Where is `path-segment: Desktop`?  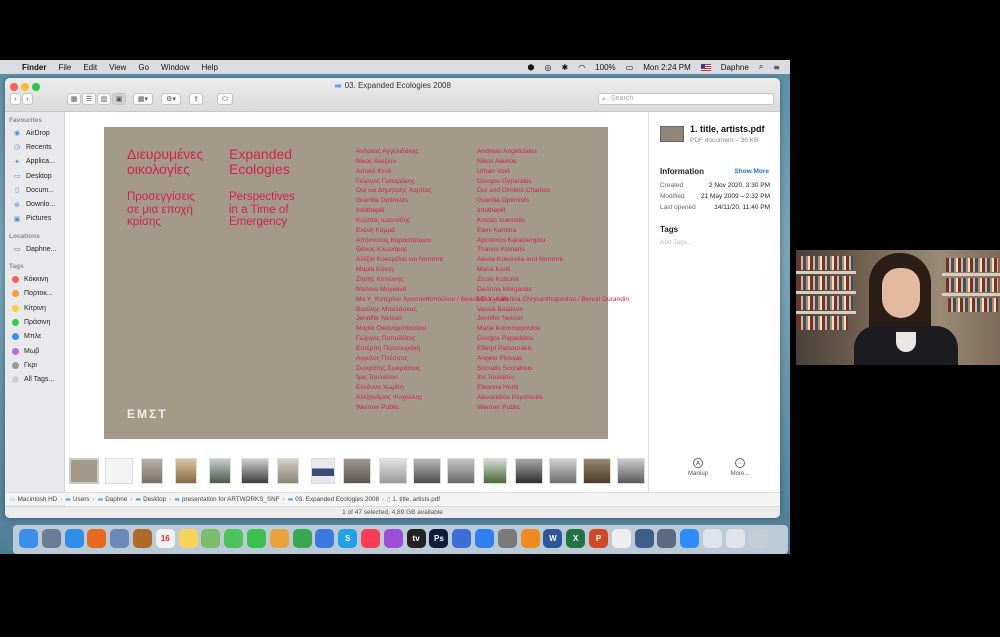
path-segment: Desktop is located at coordinates (154, 499).